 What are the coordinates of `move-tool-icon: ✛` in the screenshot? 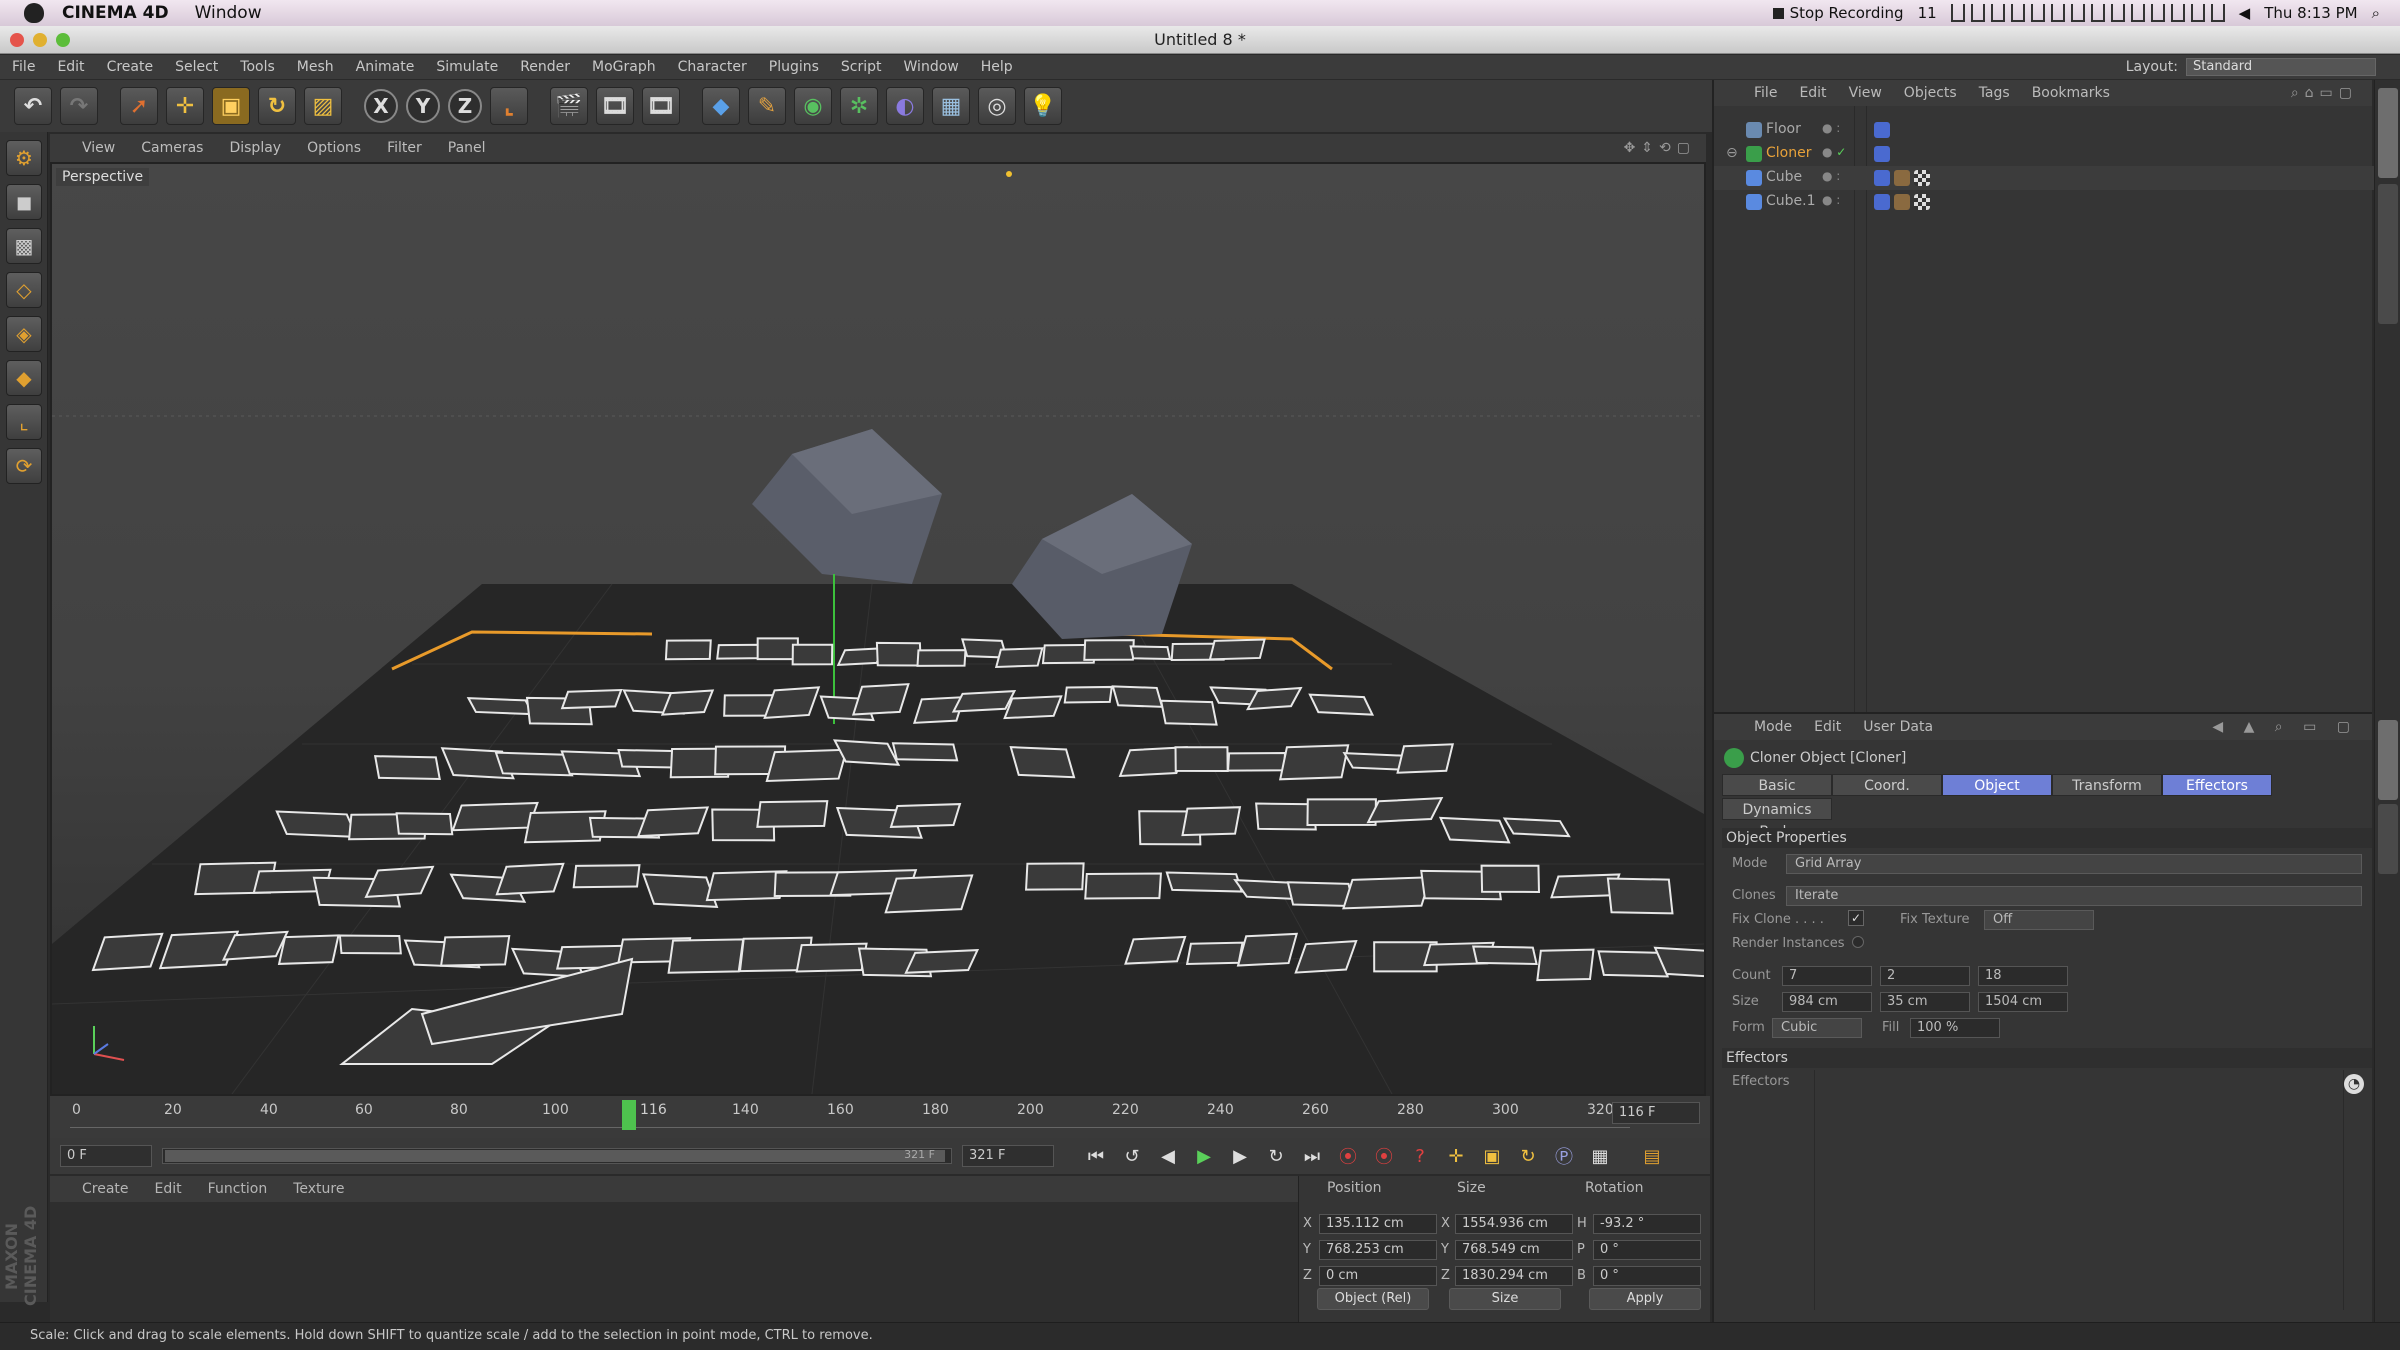 It's located at (185, 106).